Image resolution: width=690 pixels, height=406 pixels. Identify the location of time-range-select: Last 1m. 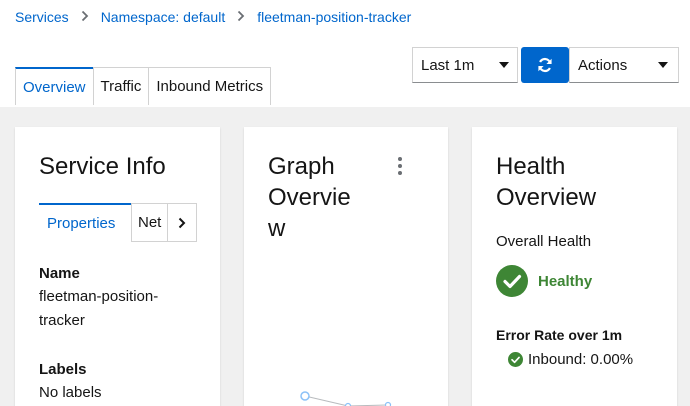
(465, 65).